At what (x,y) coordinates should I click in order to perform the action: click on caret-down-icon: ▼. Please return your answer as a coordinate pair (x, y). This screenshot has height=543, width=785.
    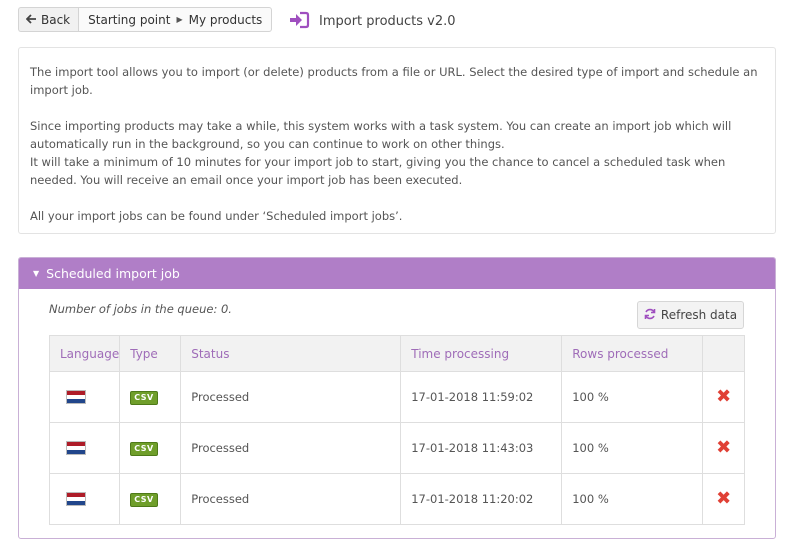
    Looking at the image, I should click on (36, 273).